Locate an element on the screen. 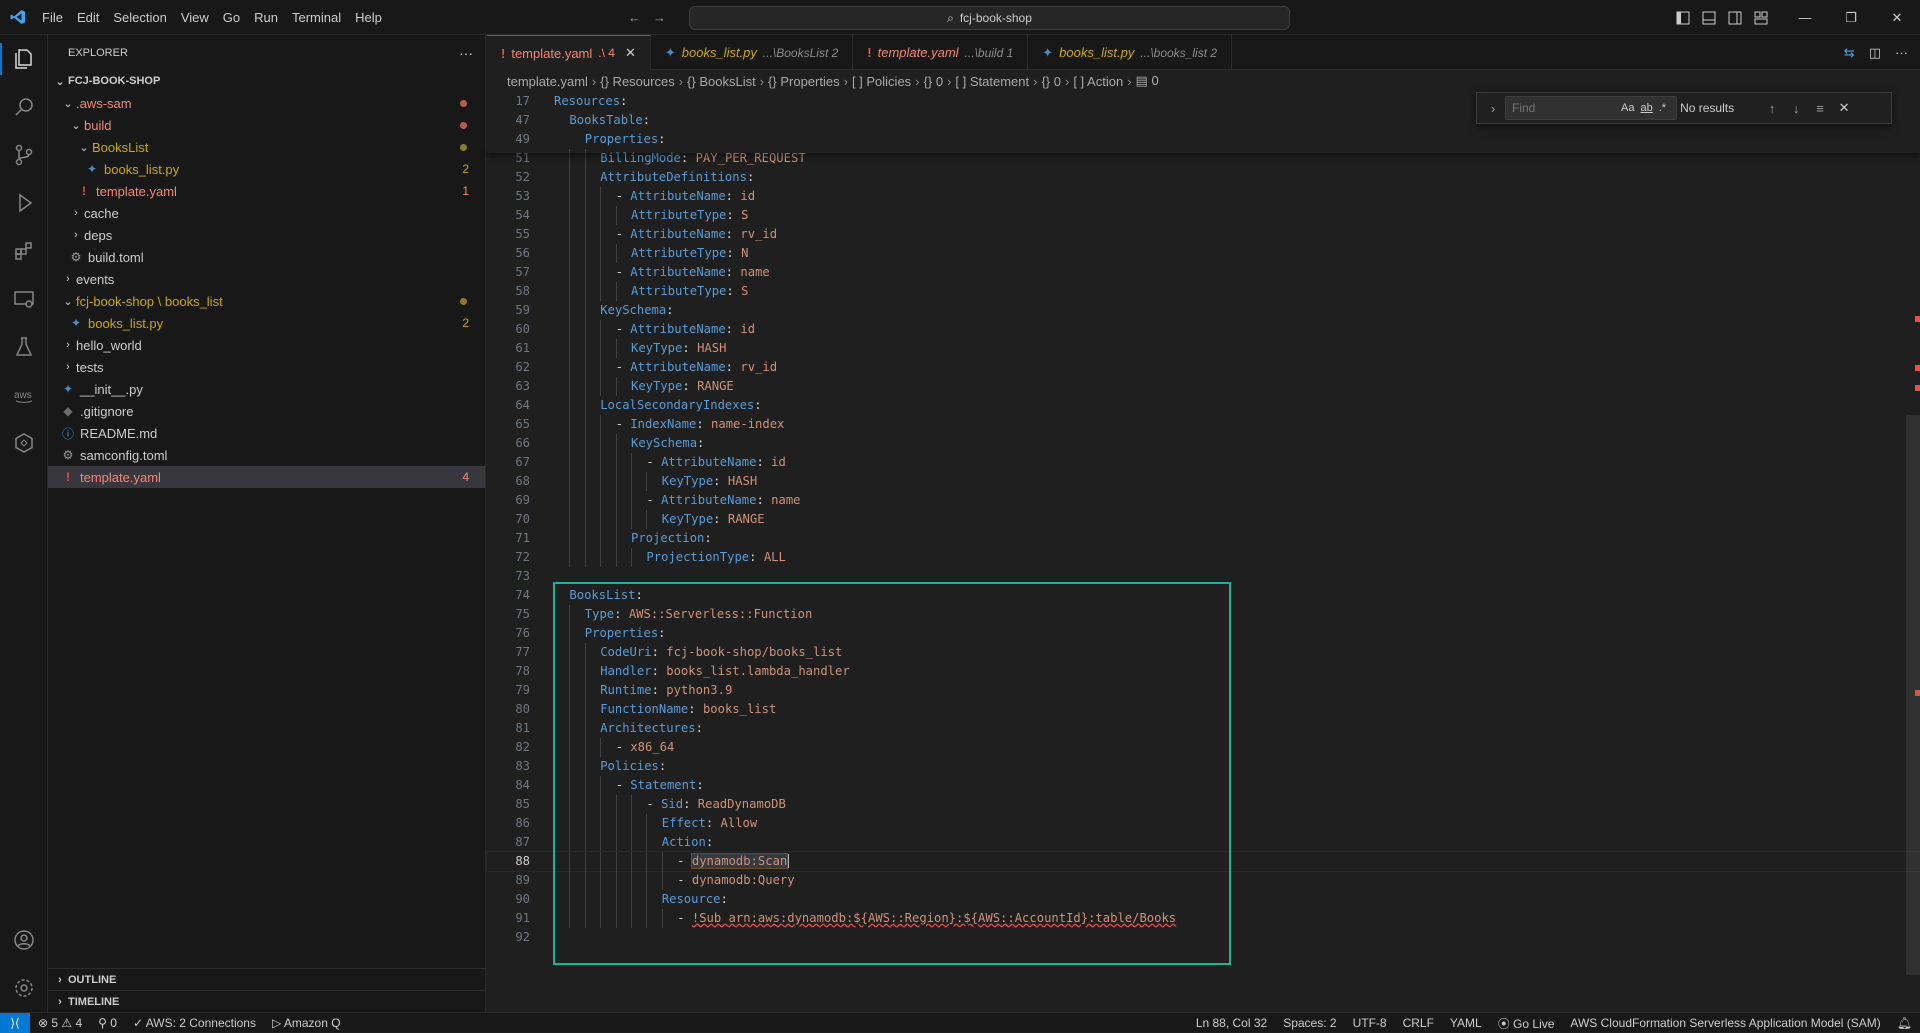 The width and height of the screenshot is (1920, 1033). indentation: Spaces: 2 is located at coordinates (1309, 1023).